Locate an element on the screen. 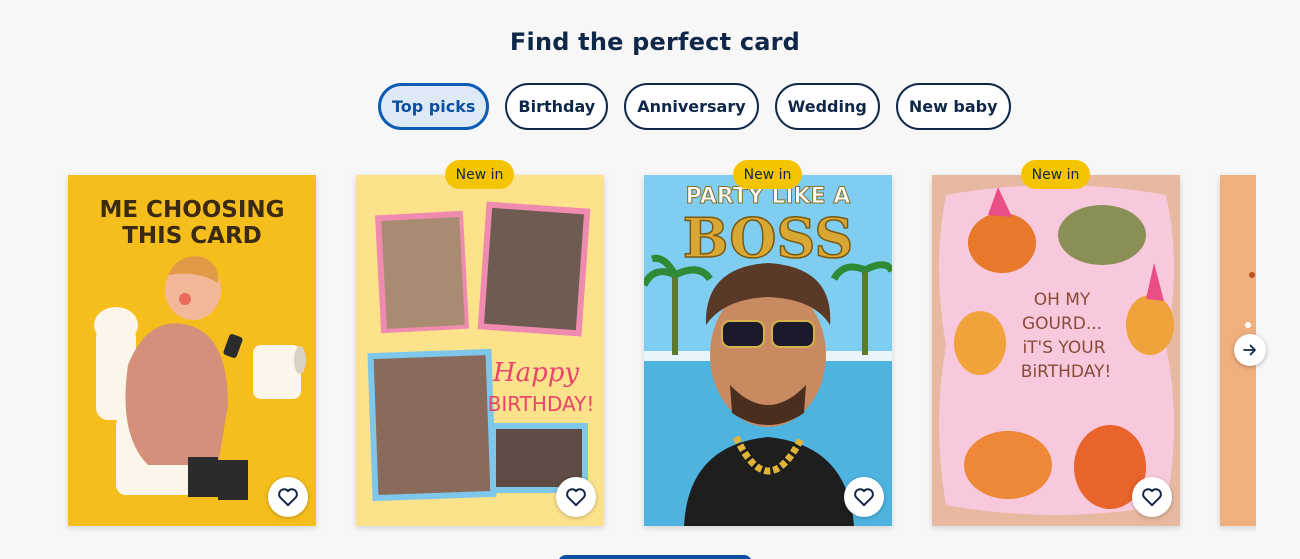 This screenshot has height=559, width=1300. card-art-line: THIS CARD is located at coordinates (192, 236).